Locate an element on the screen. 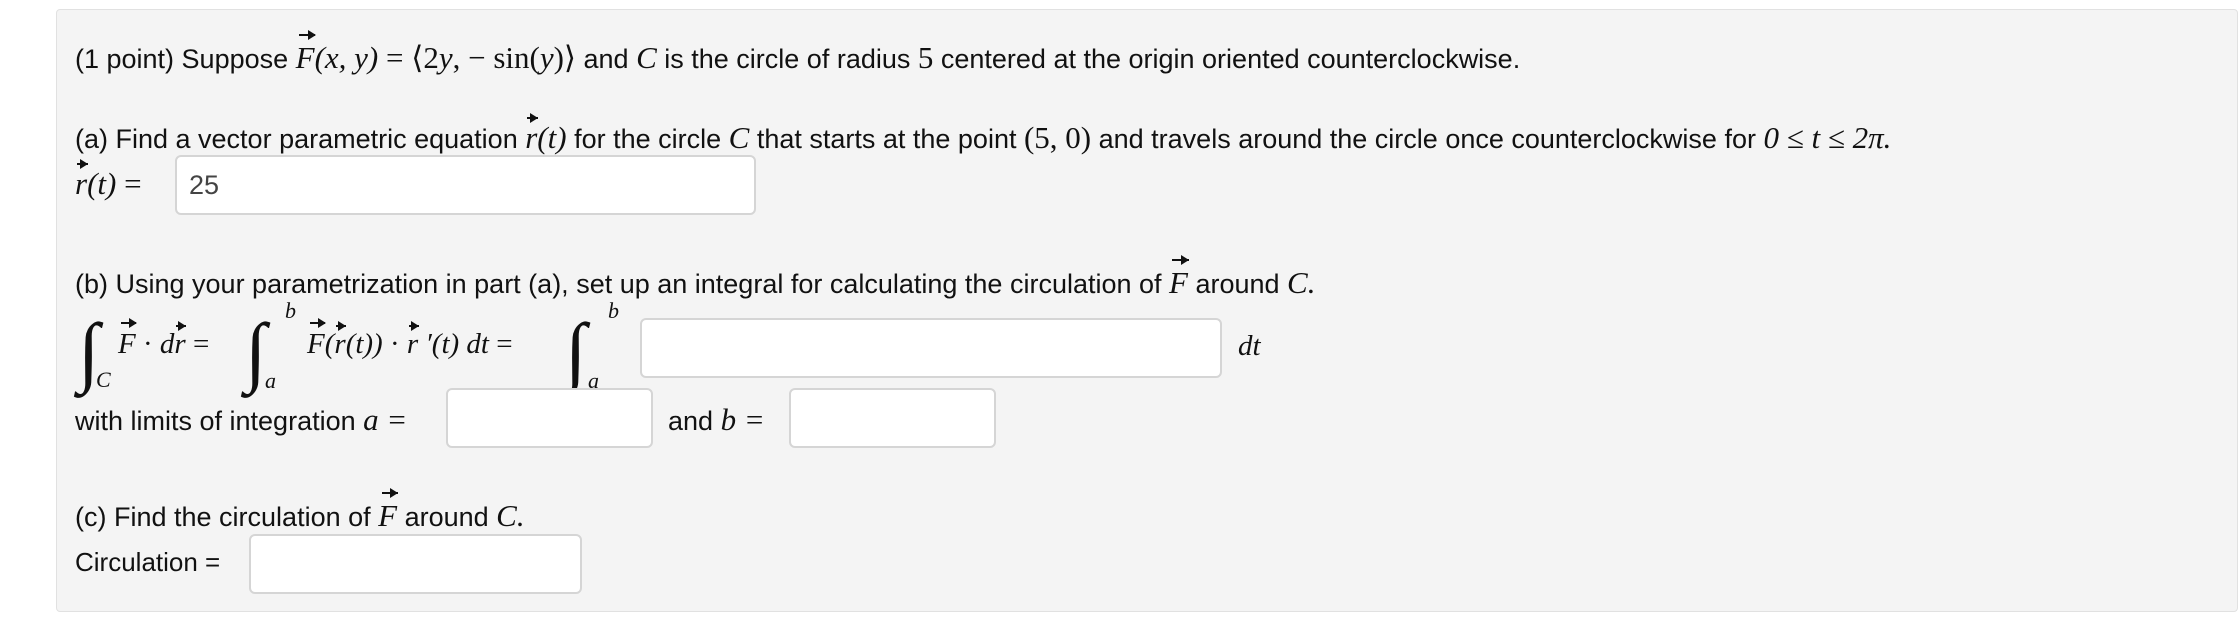 The height and width of the screenshot is (630, 2238). and-text: and is located at coordinates (694, 421).